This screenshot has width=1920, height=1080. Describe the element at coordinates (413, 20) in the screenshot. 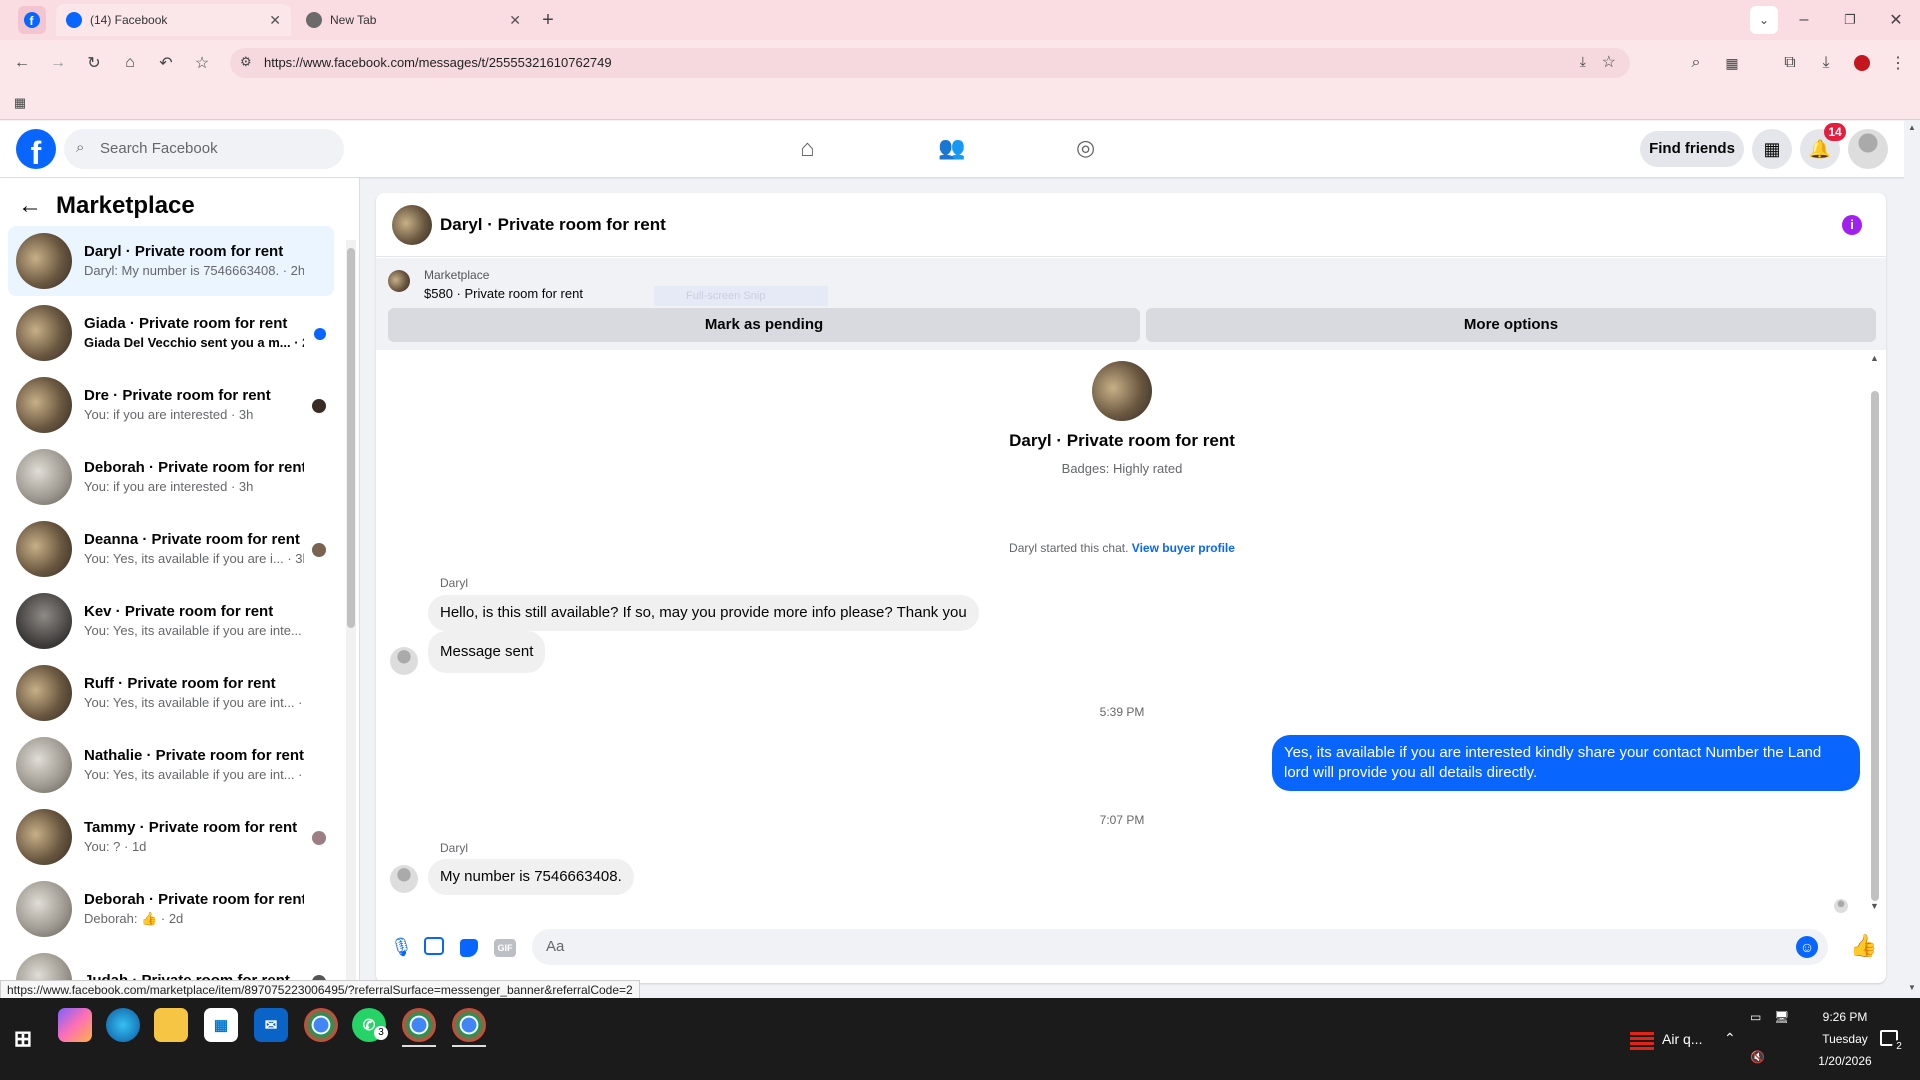

I see `tab-new-tab: New Tab ✕` at that location.